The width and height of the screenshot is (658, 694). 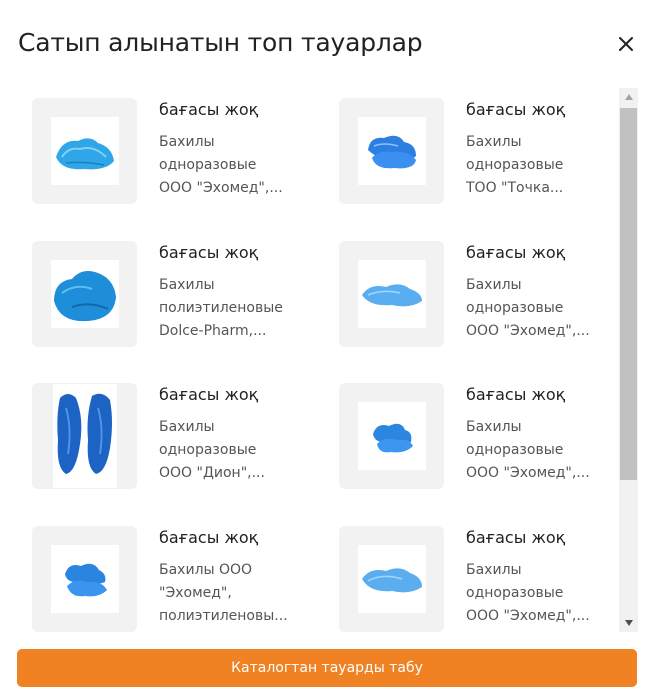 I want to click on close-button, so click(x=626, y=44).